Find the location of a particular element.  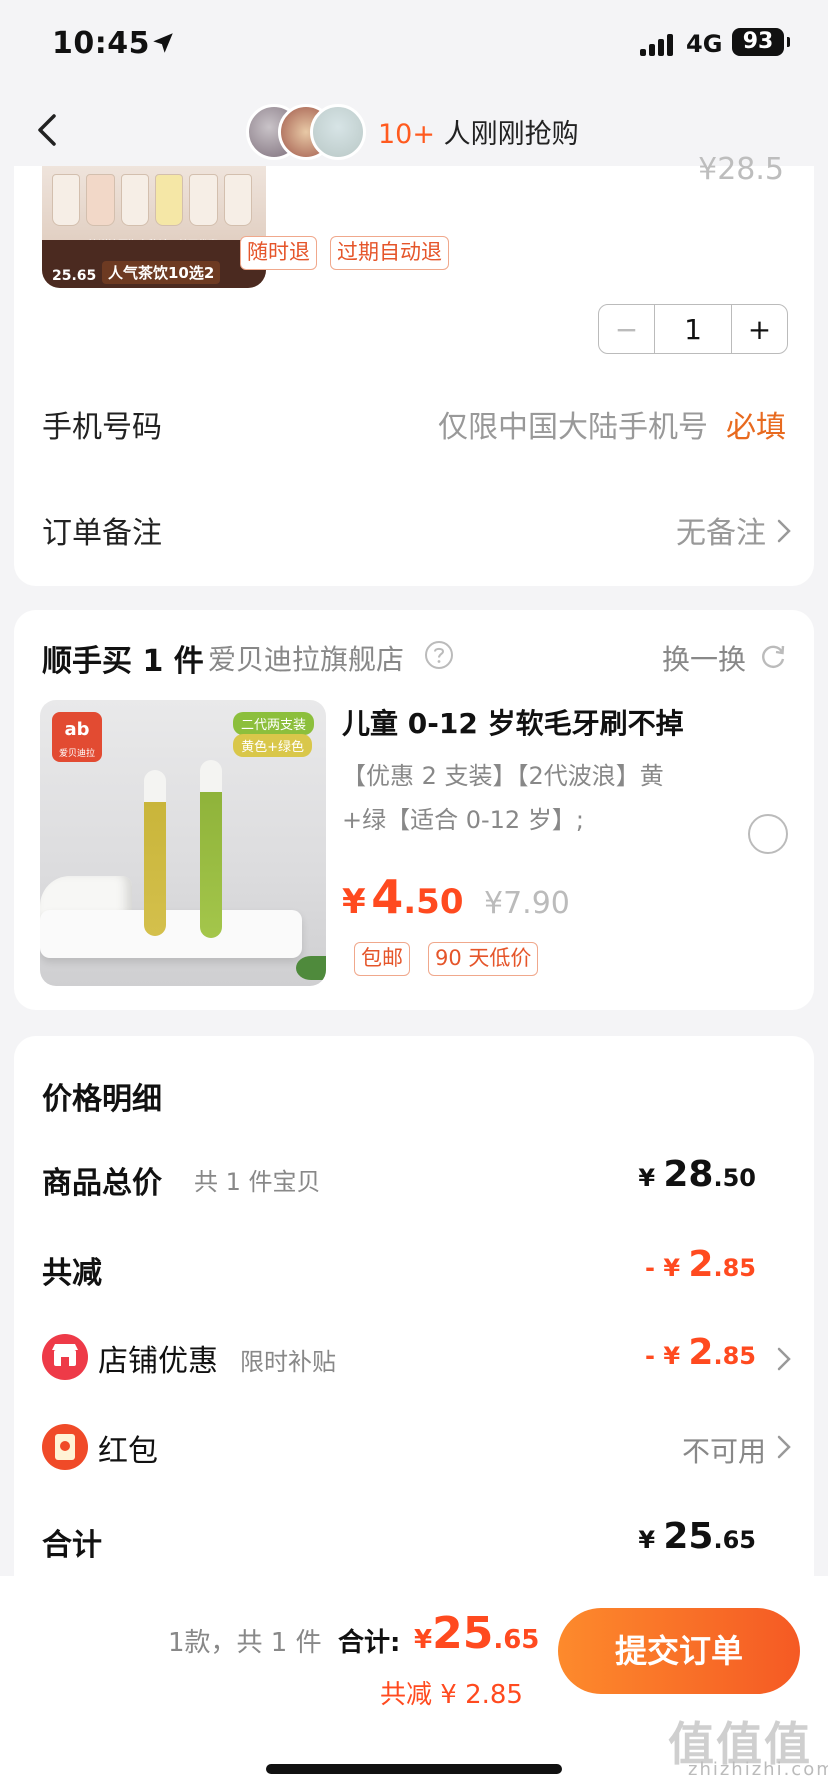

addon-product-desc: 【优惠 2 支装】【2代波浪】黄 is located at coordinates (503, 776).